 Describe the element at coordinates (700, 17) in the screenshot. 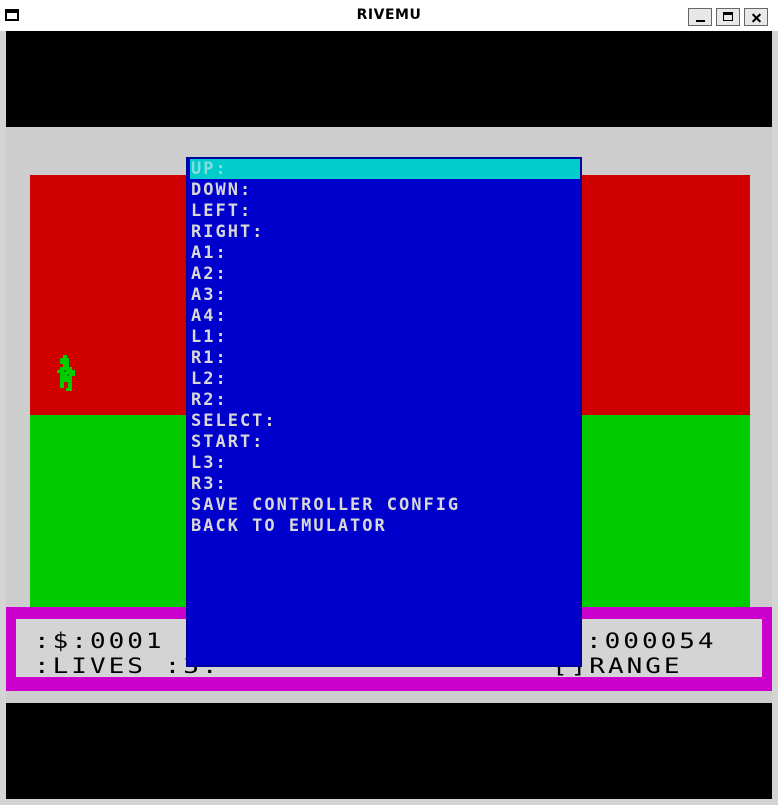

I see `minimize-button` at that location.